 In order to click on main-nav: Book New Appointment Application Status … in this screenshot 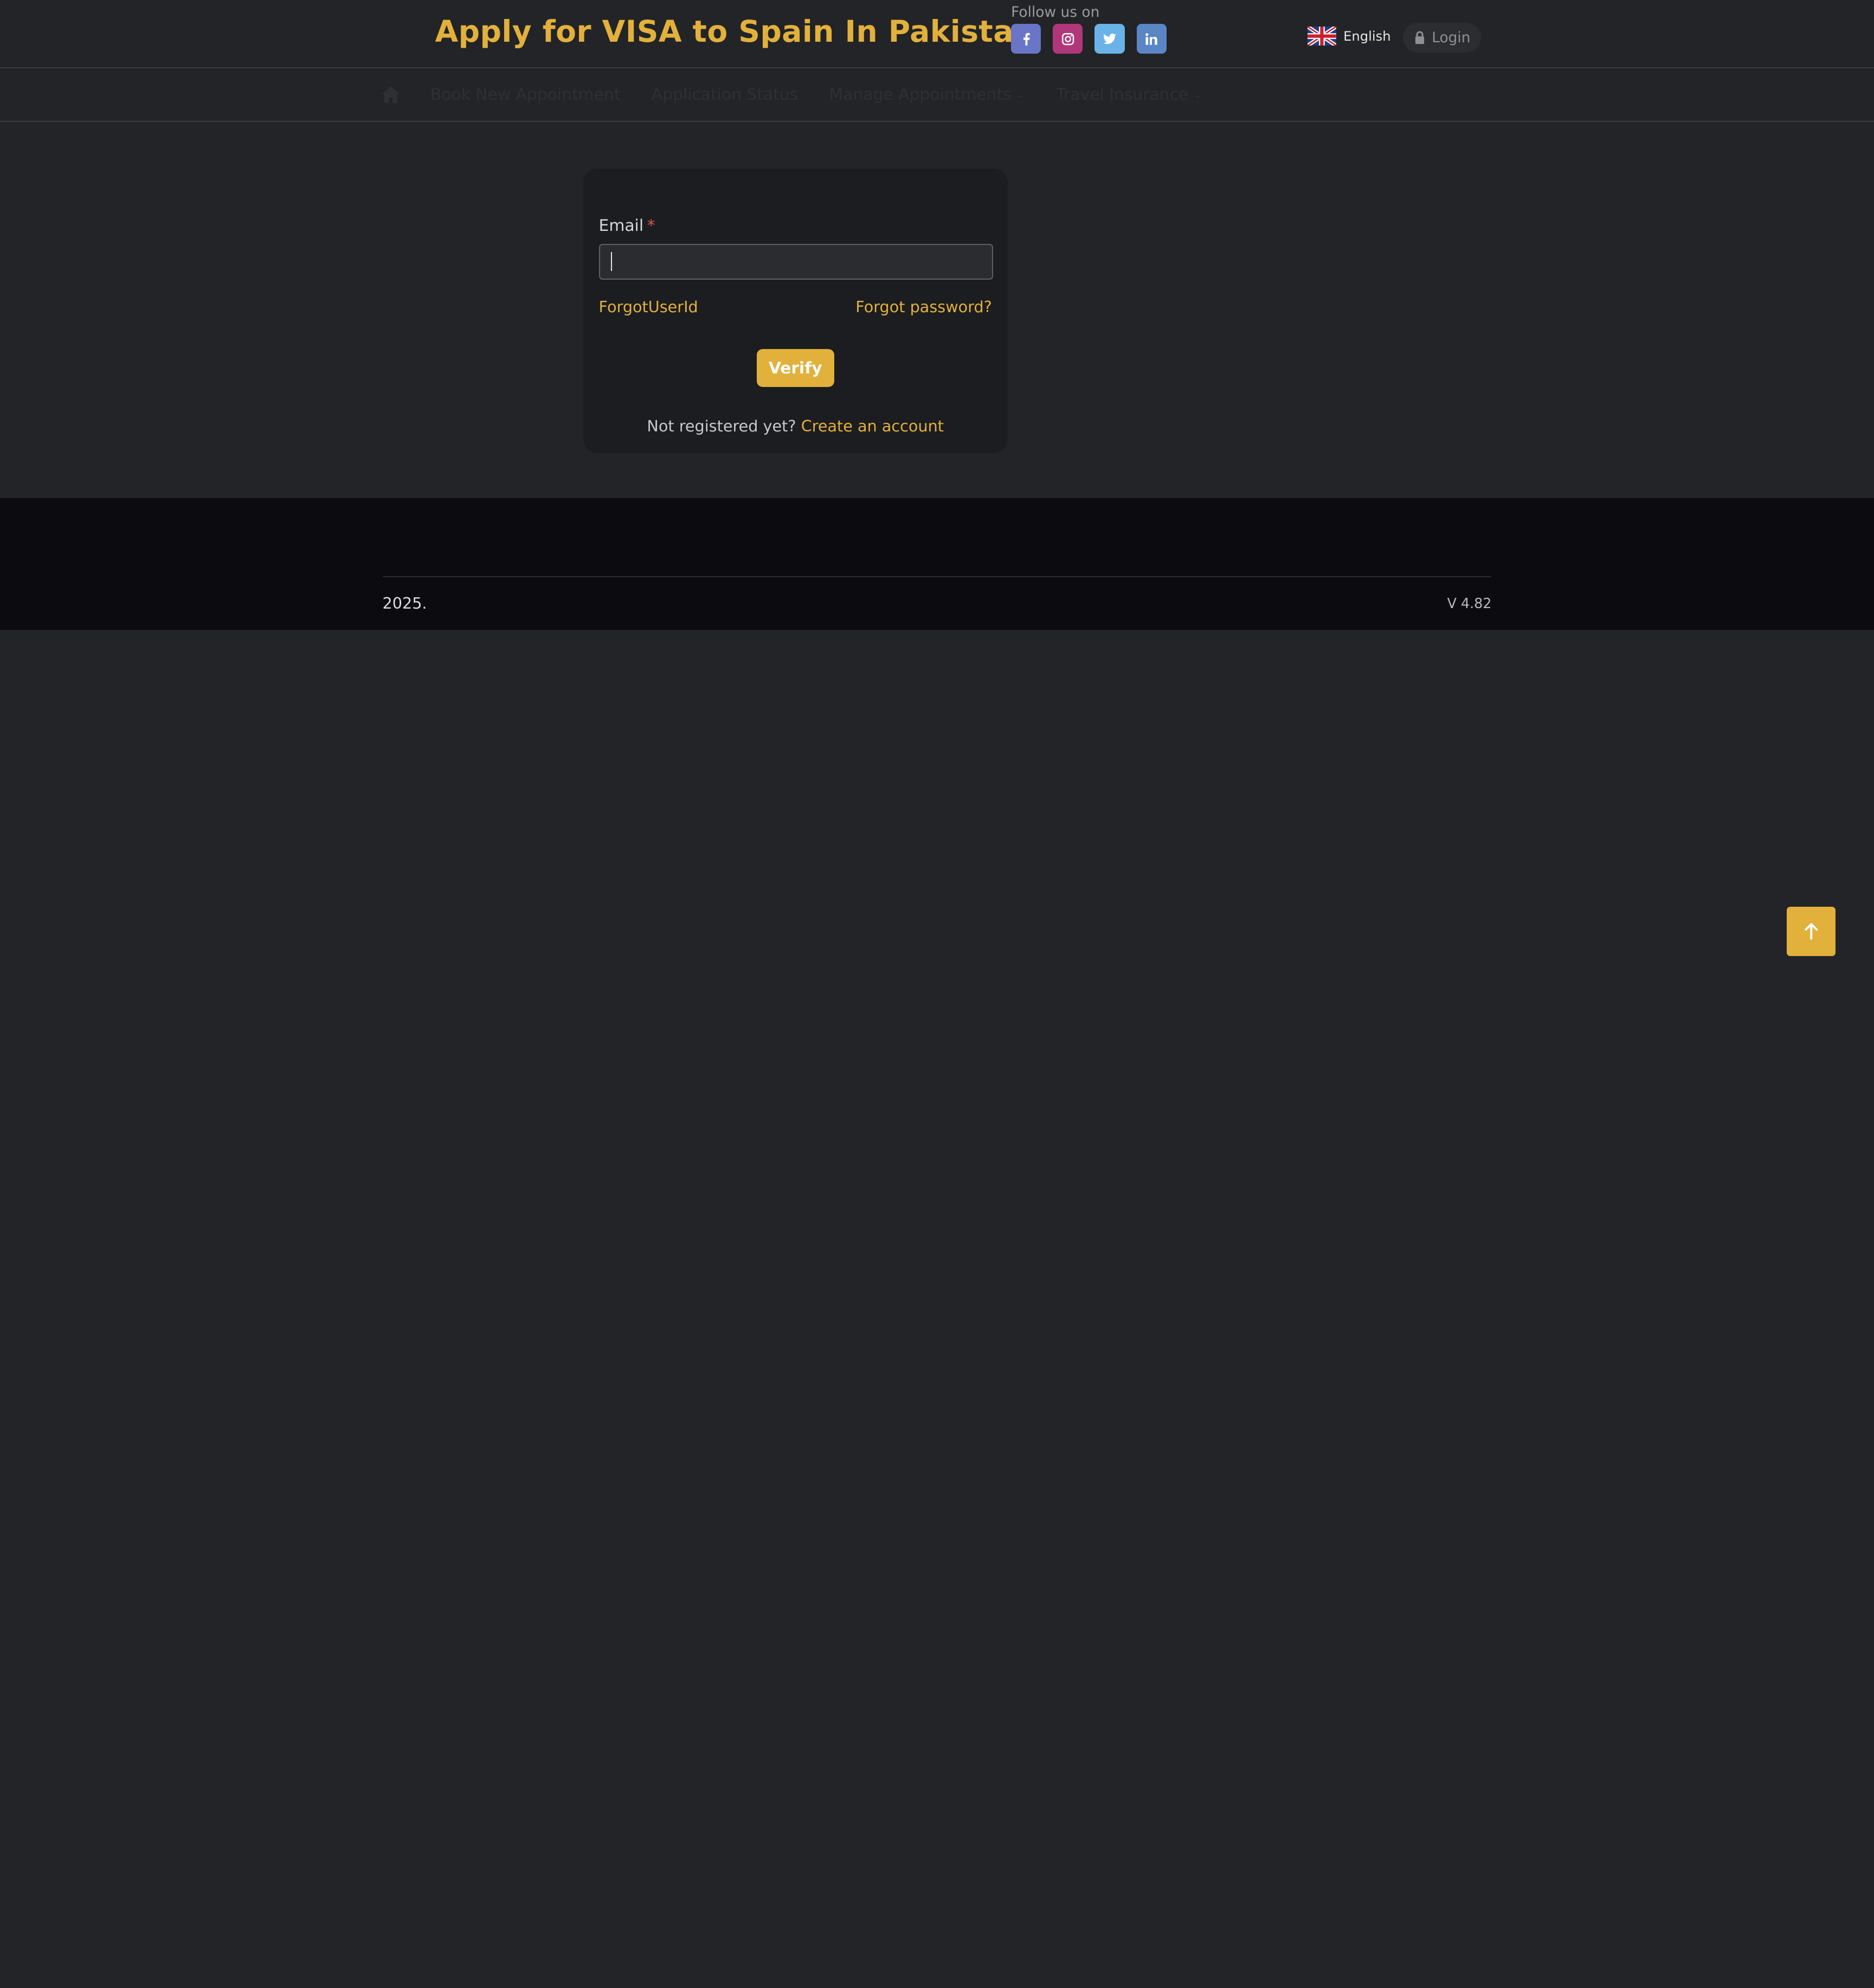, I will do `click(937, 95)`.